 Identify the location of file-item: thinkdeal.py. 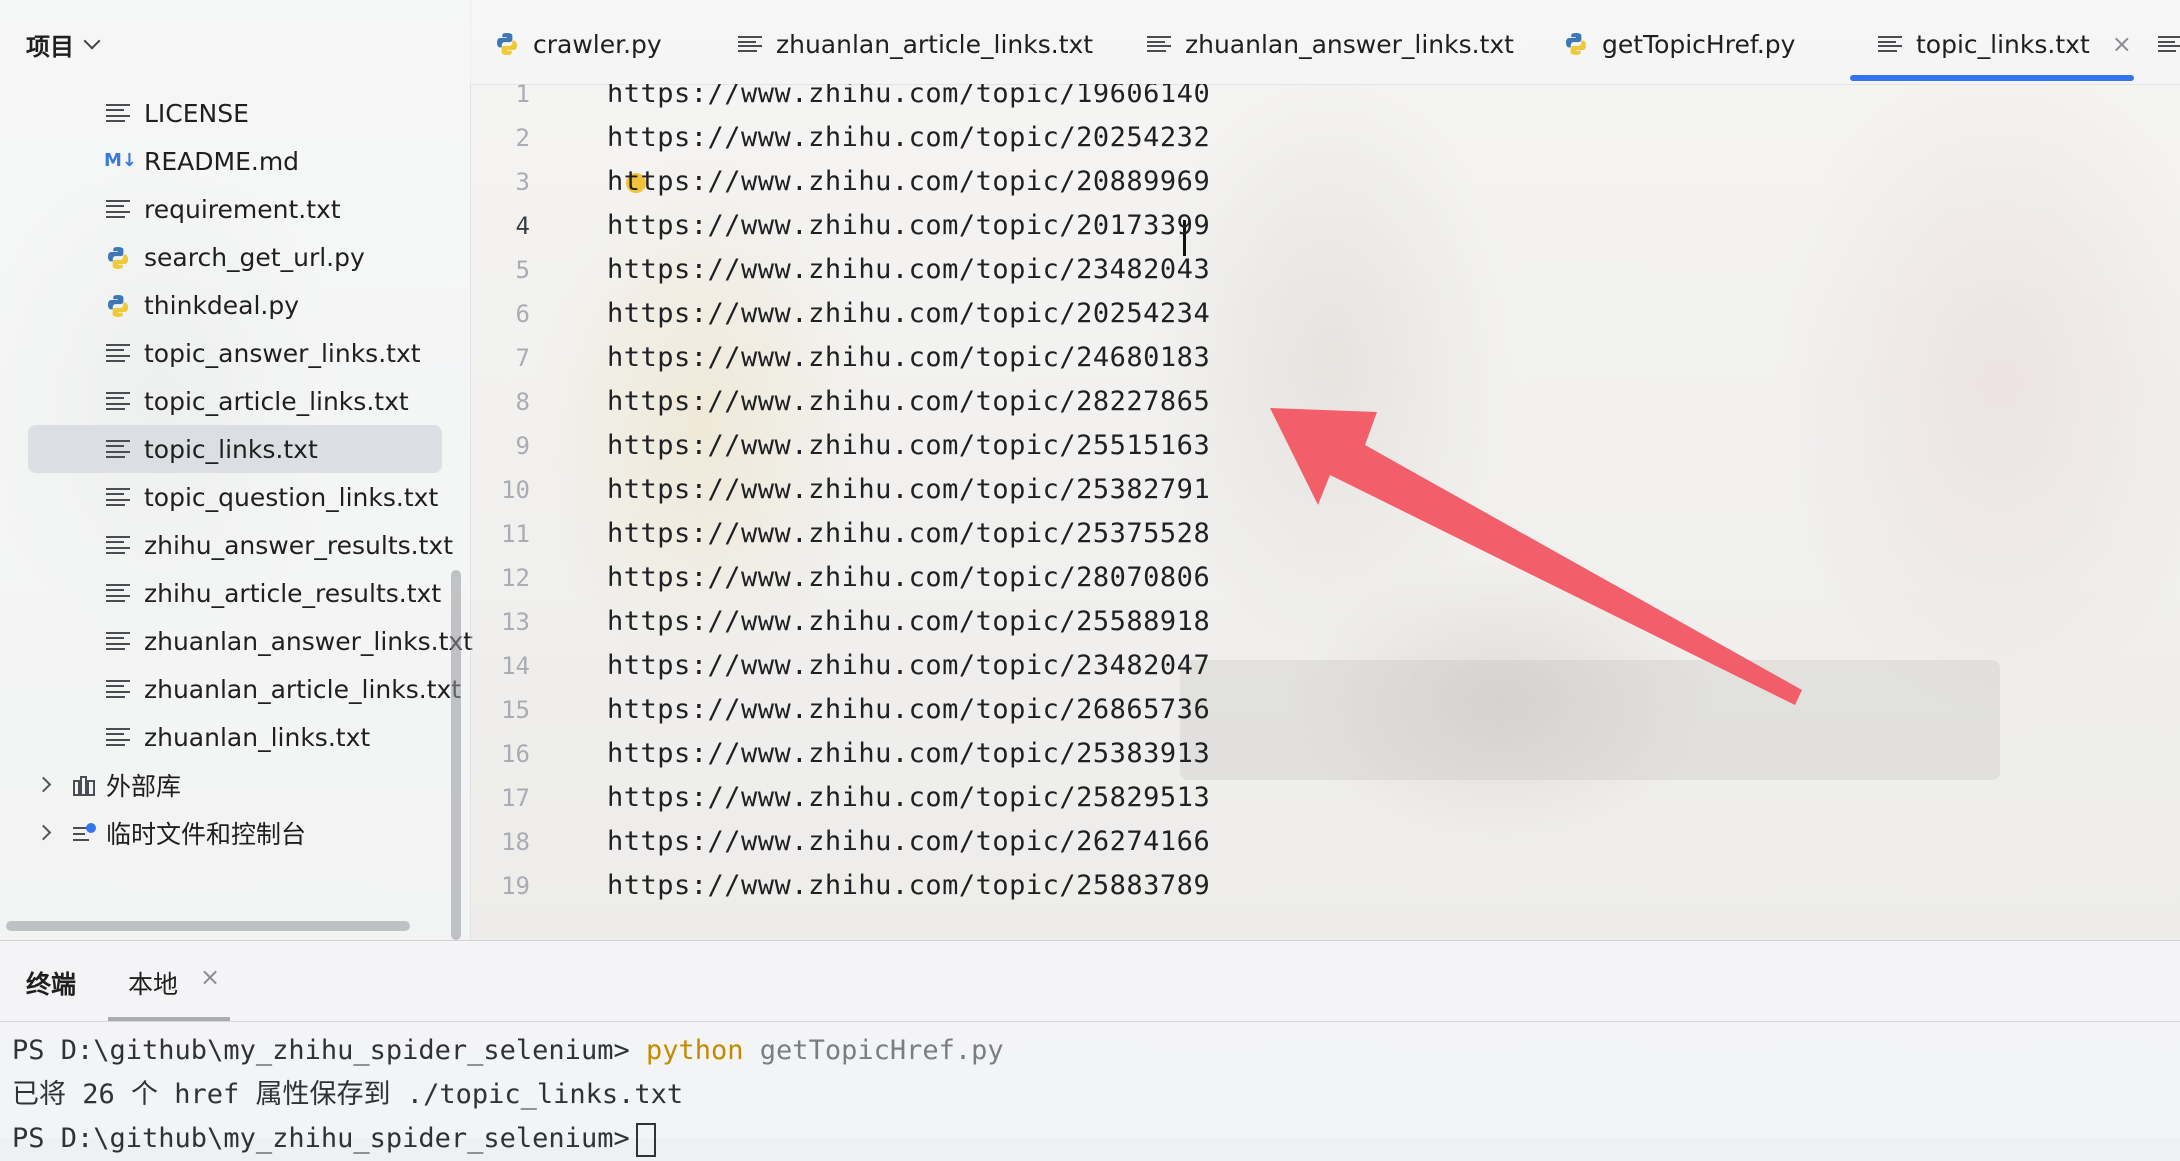
(235, 305).